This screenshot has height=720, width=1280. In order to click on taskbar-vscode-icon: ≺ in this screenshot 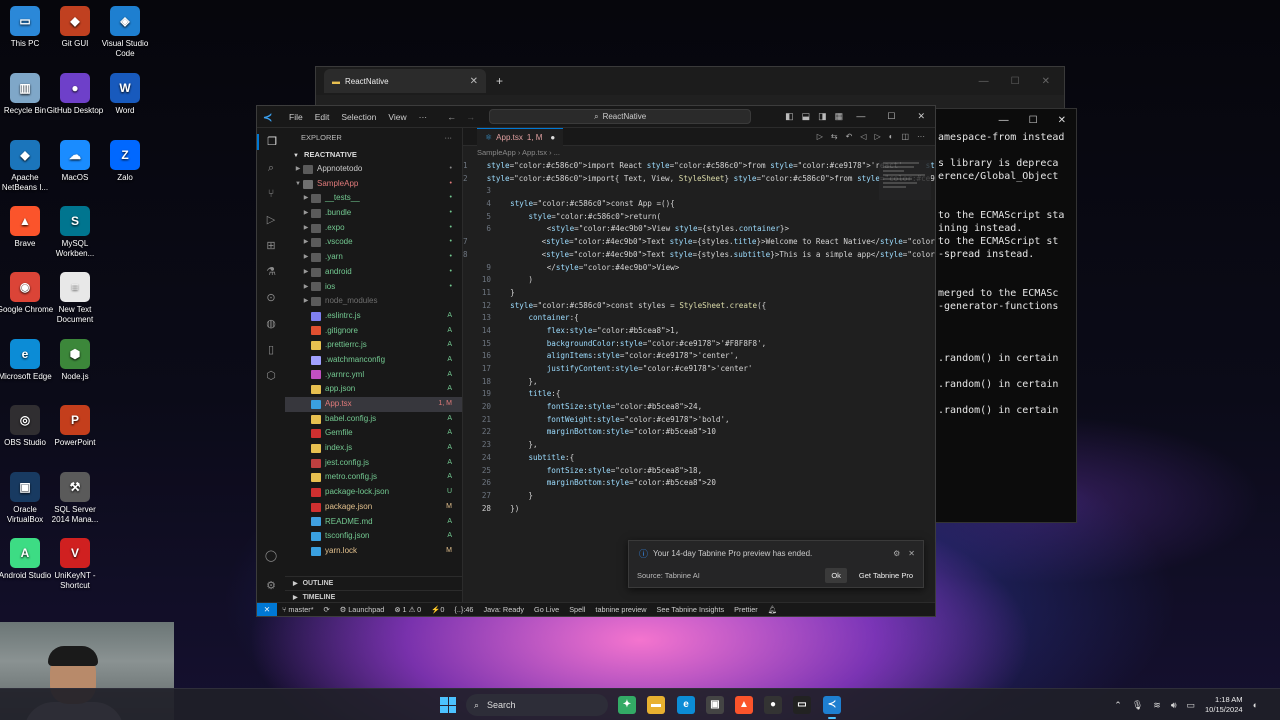, I will do `click(832, 707)`.